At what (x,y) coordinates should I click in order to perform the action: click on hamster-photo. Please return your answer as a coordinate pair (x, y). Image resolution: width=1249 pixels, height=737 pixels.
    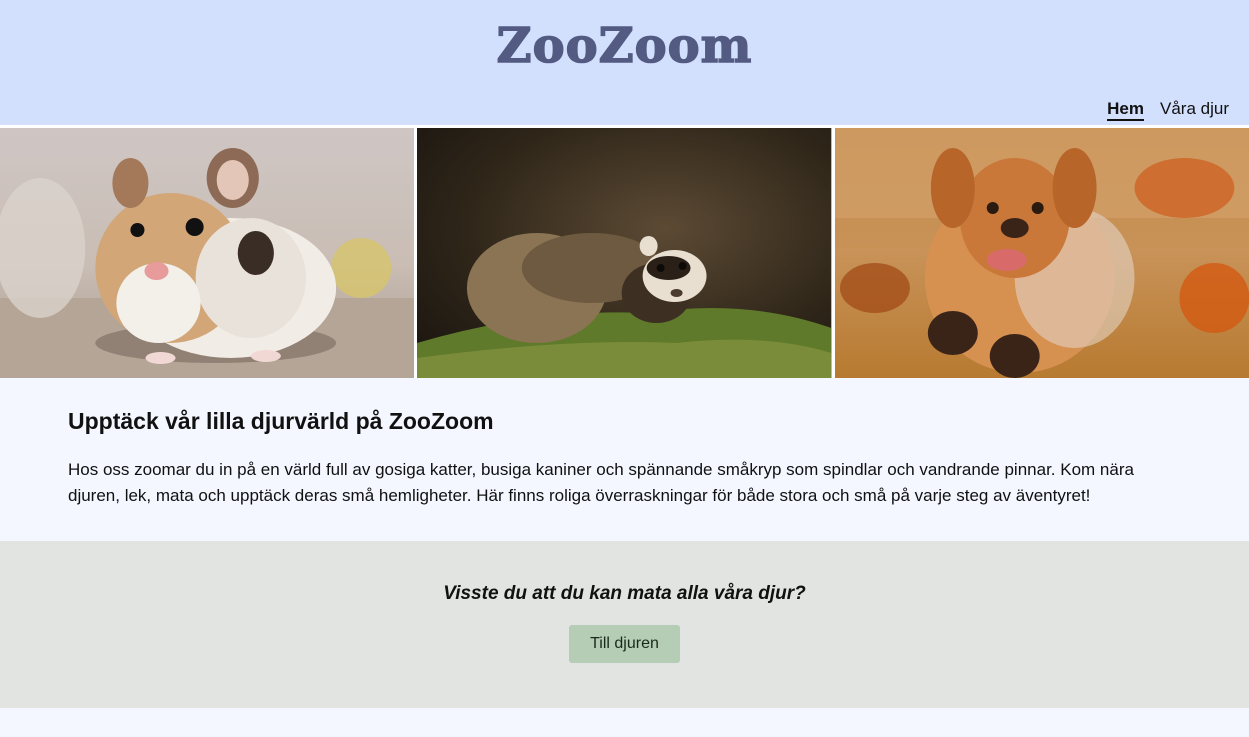
    Looking at the image, I should click on (207, 253).